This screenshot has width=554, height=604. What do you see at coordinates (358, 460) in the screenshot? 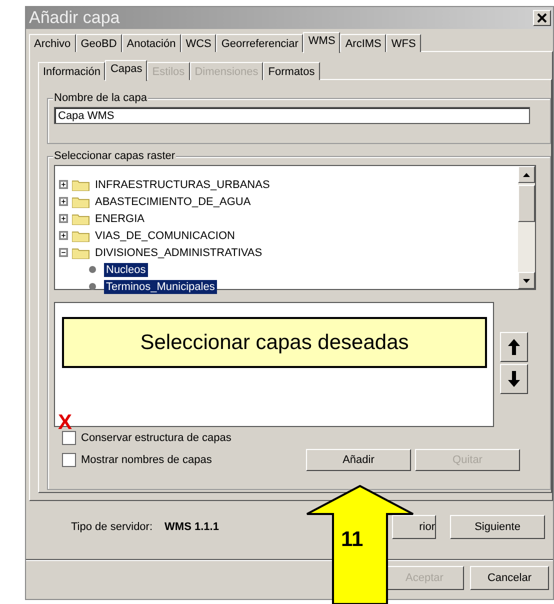
I see `action-button: Añadir` at bounding box center [358, 460].